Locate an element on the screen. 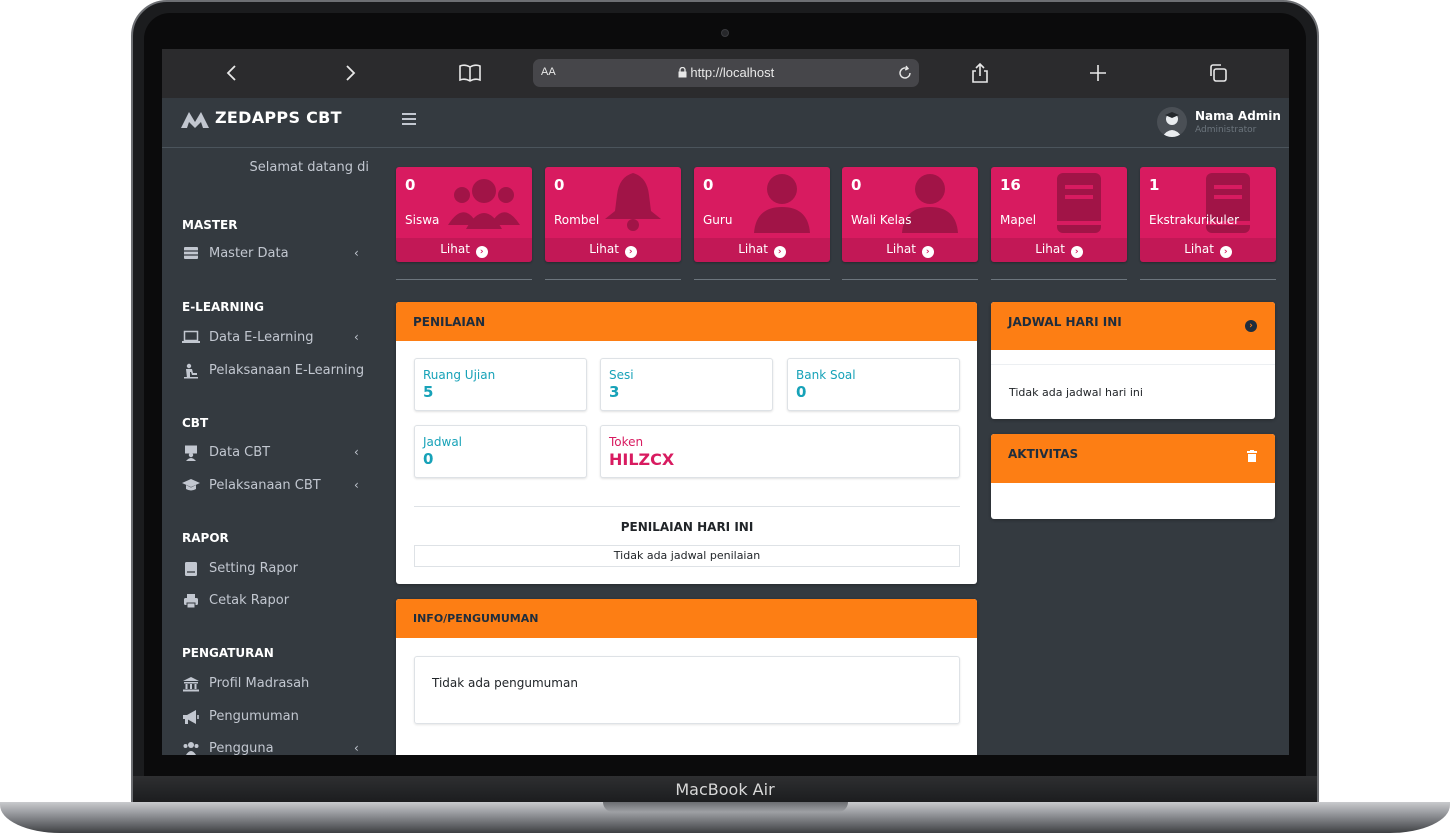  browser-toolbar: AA http://localhost is located at coordinates (725, 73).